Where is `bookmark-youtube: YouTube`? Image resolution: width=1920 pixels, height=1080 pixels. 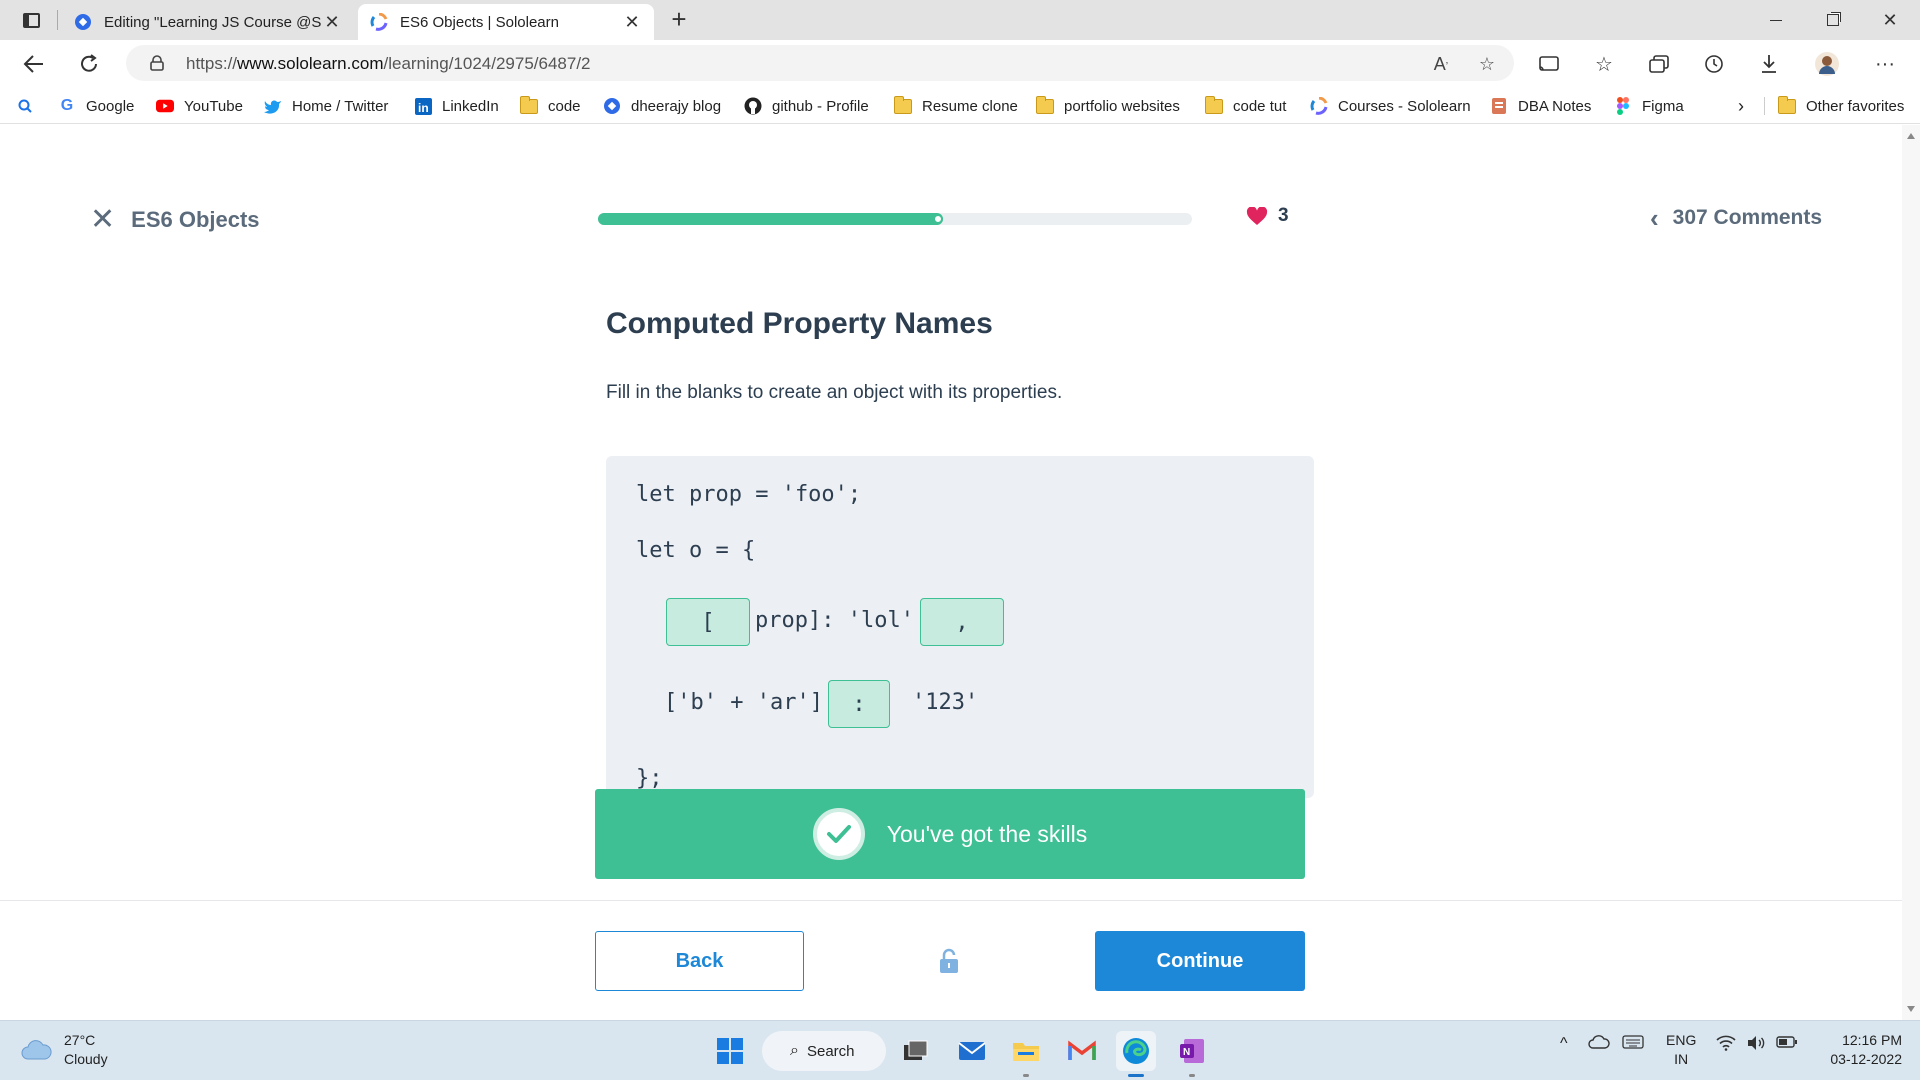
bookmark-youtube: YouTube is located at coordinates (199, 106).